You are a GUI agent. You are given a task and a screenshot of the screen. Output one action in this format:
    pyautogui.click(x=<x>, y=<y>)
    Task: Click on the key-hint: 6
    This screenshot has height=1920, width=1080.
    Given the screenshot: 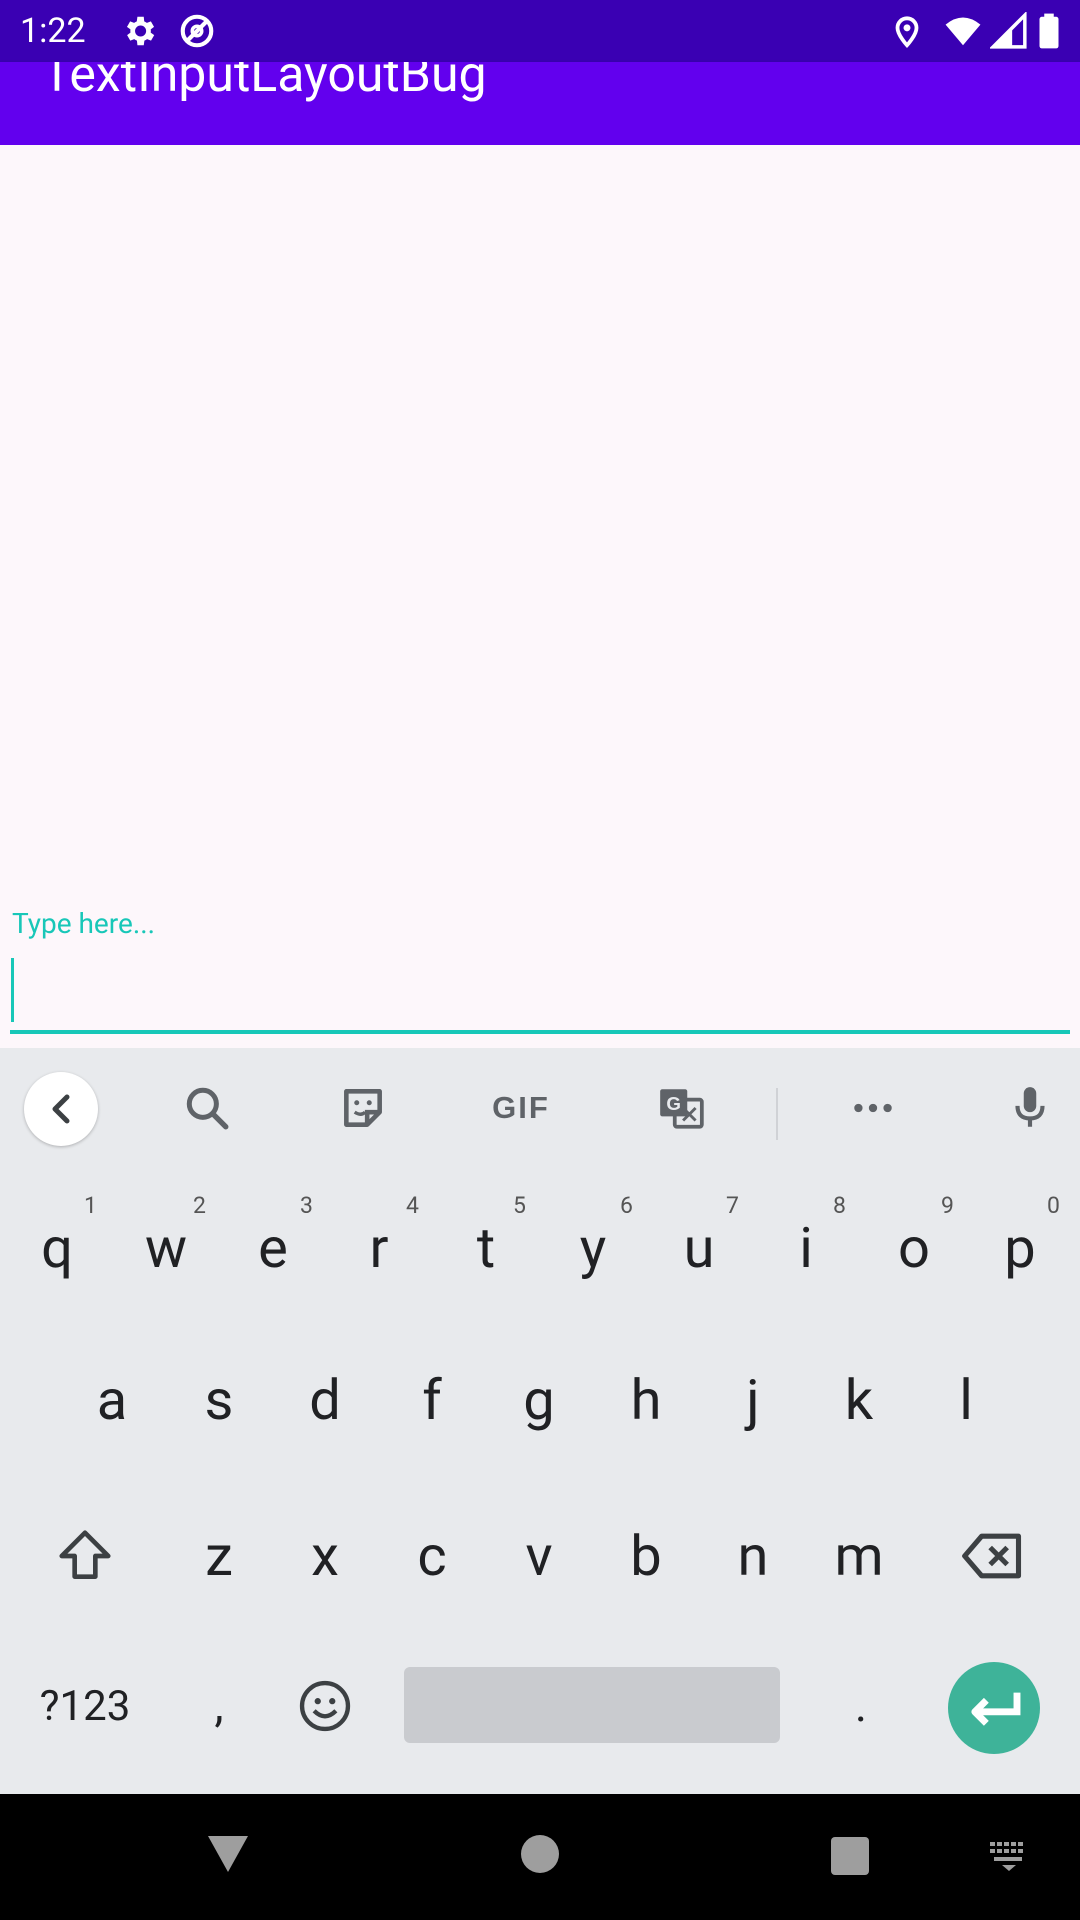 What is the action you would take?
    pyautogui.click(x=626, y=1205)
    